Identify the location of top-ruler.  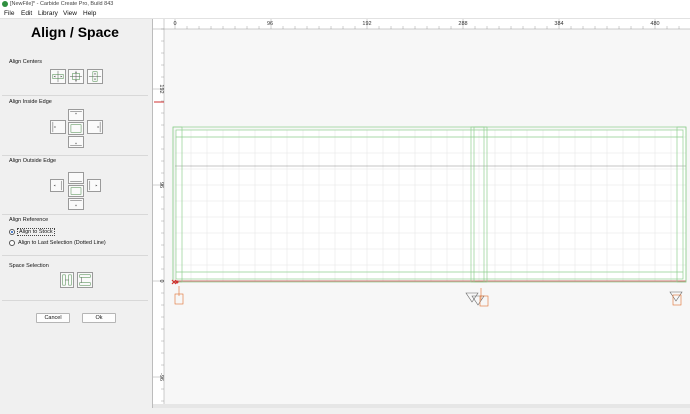
(421, 24).